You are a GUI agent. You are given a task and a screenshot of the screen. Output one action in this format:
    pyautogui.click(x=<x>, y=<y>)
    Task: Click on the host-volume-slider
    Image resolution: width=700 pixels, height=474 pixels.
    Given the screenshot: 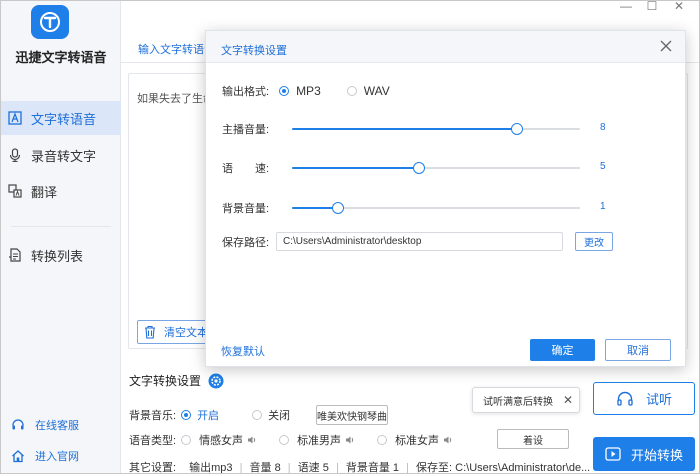 What is the action you would take?
    pyautogui.click(x=436, y=129)
    